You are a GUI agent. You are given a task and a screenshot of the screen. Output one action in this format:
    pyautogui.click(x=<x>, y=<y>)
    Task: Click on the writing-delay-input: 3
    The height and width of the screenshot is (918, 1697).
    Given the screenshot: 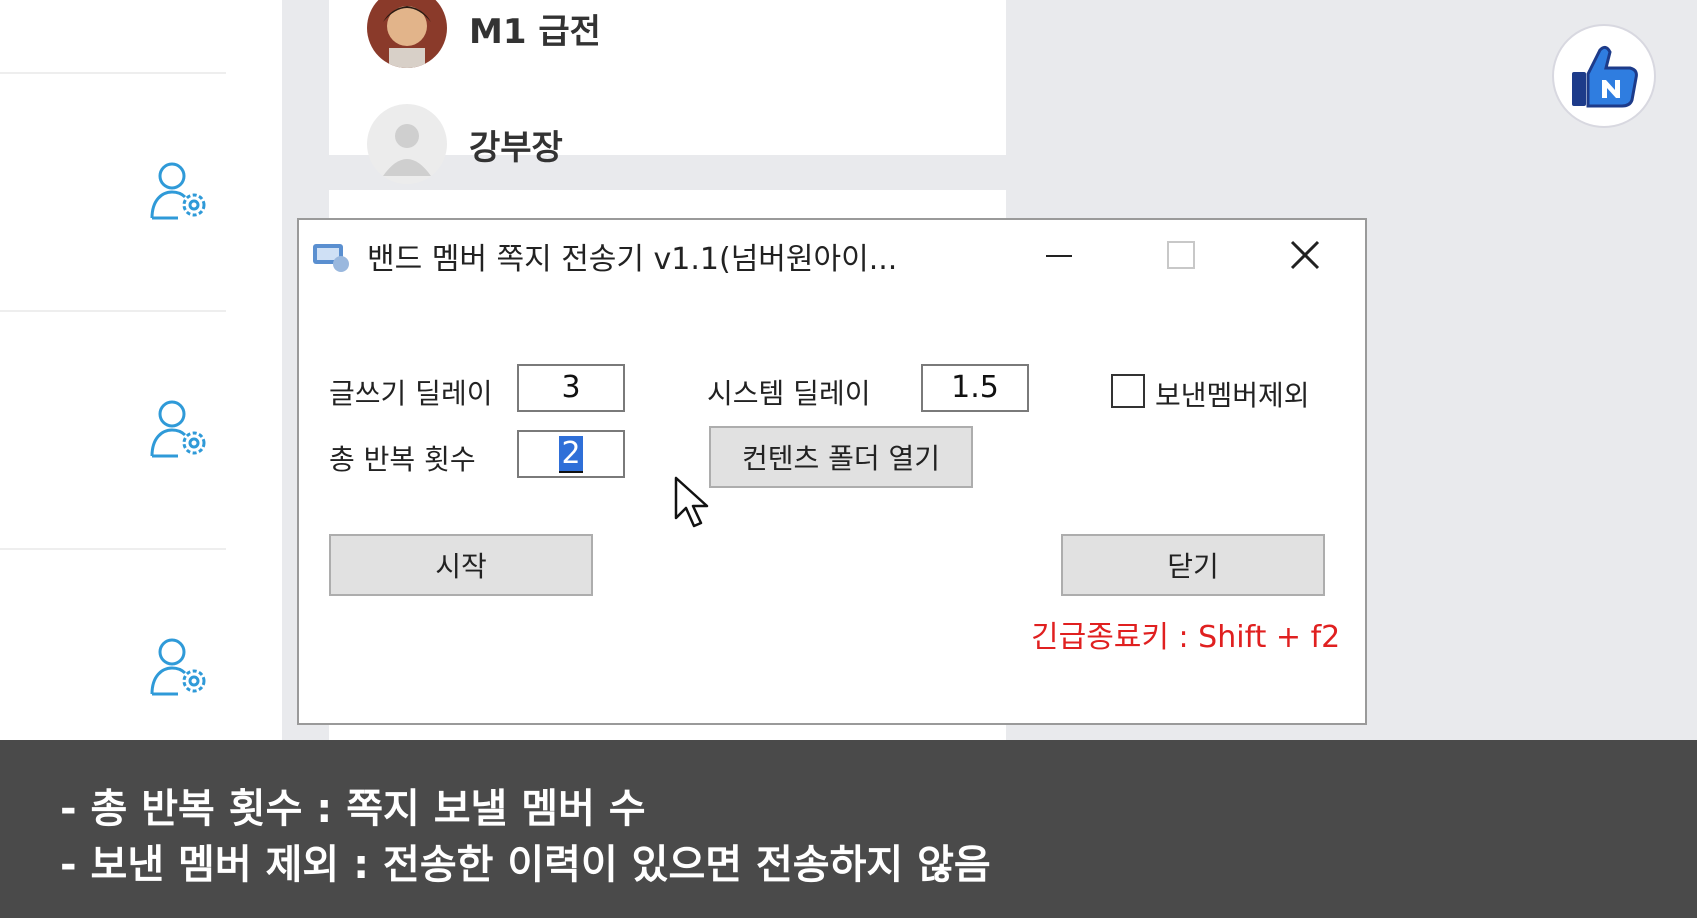 What is the action you would take?
    pyautogui.click(x=571, y=388)
    